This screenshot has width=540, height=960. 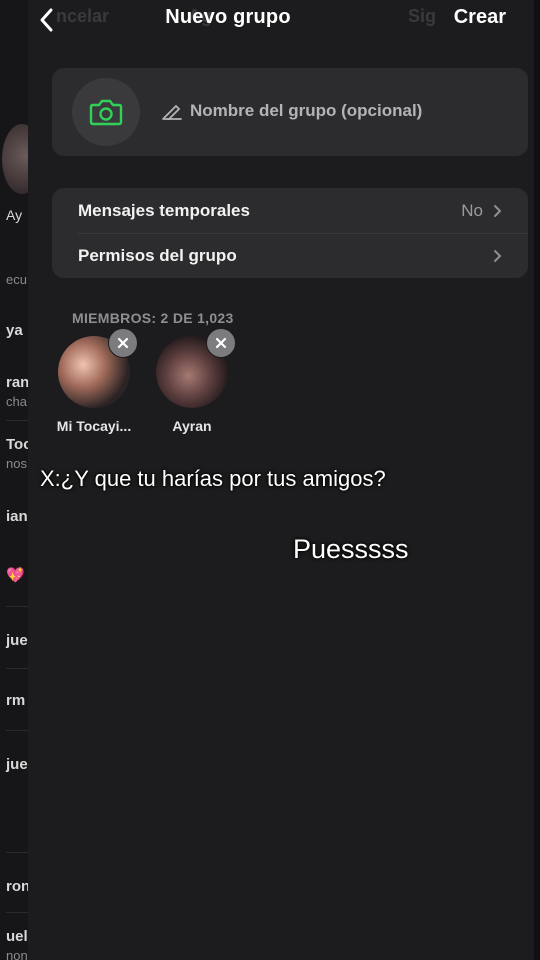 What do you see at coordinates (228, 17) in the screenshot?
I see `page-title: Nuevo grupo` at bounding box center [228, 17].